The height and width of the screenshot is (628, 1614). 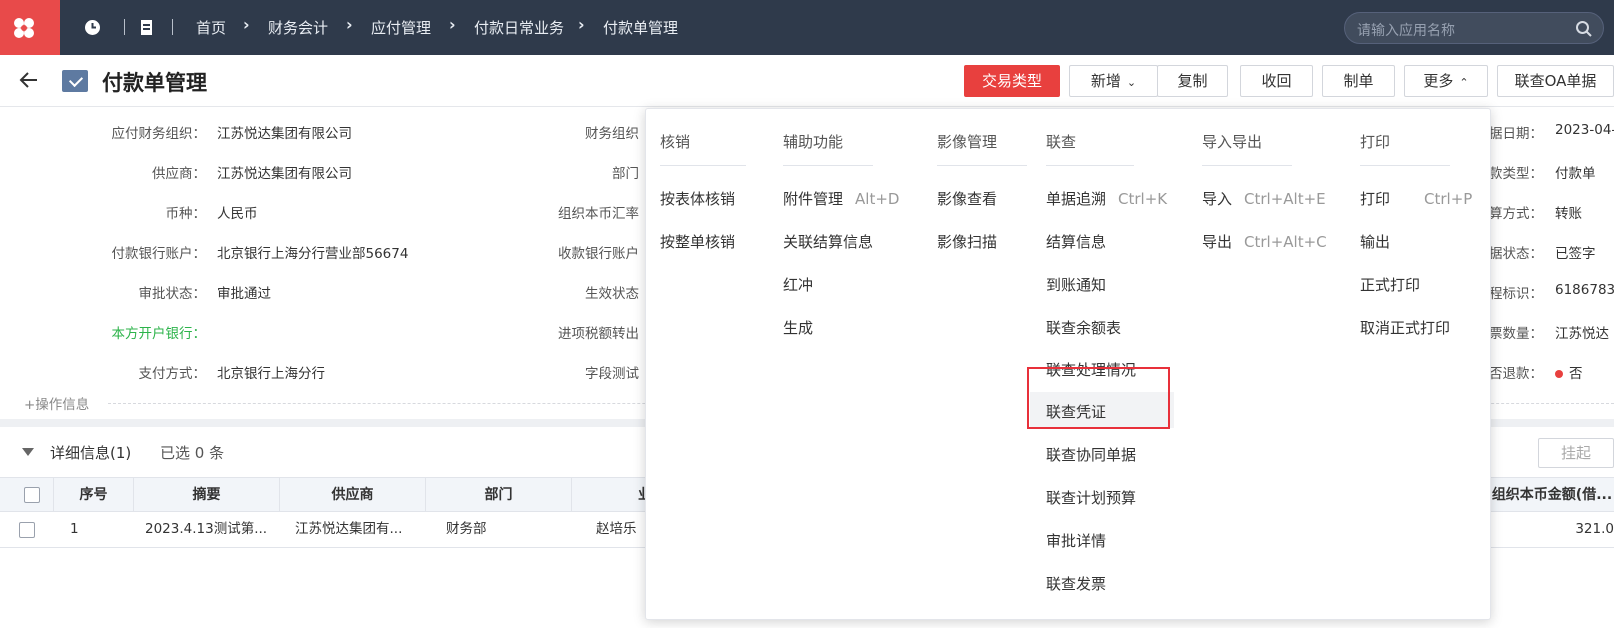 I want to click on menu-group-title: 打印, so click(x=1375, y=142).